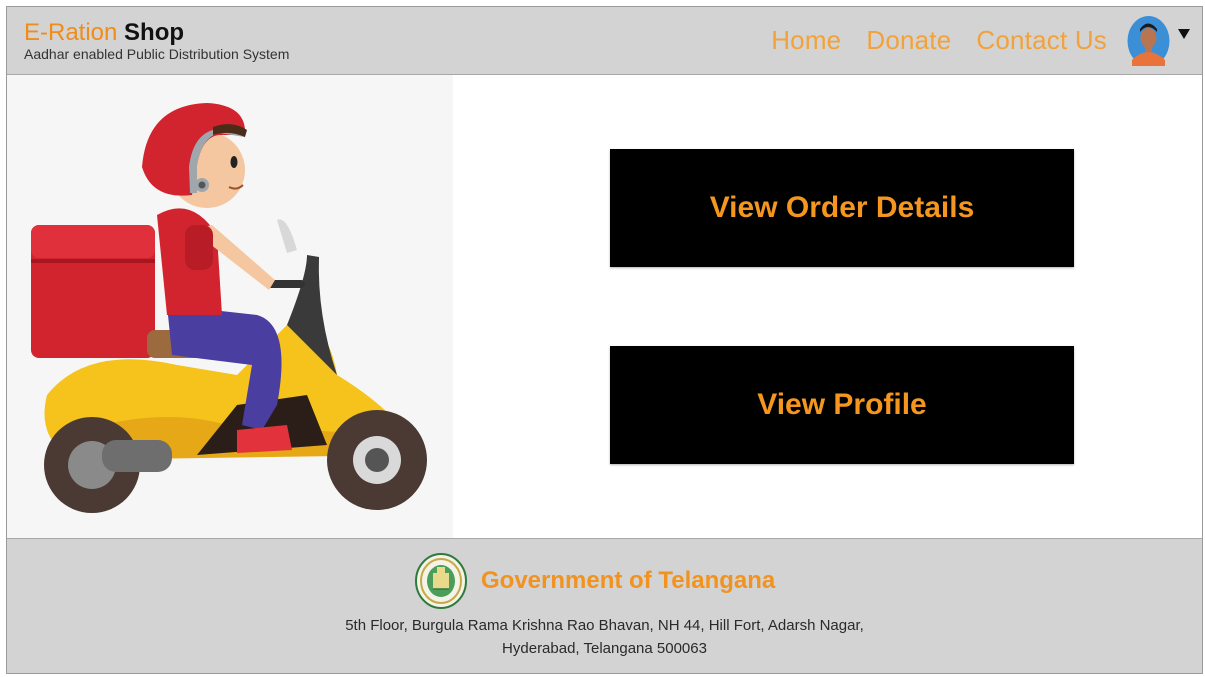 The image size is (1205, 677). I want to click on nav-contact-link: Contact Us, so click(1041, 40).